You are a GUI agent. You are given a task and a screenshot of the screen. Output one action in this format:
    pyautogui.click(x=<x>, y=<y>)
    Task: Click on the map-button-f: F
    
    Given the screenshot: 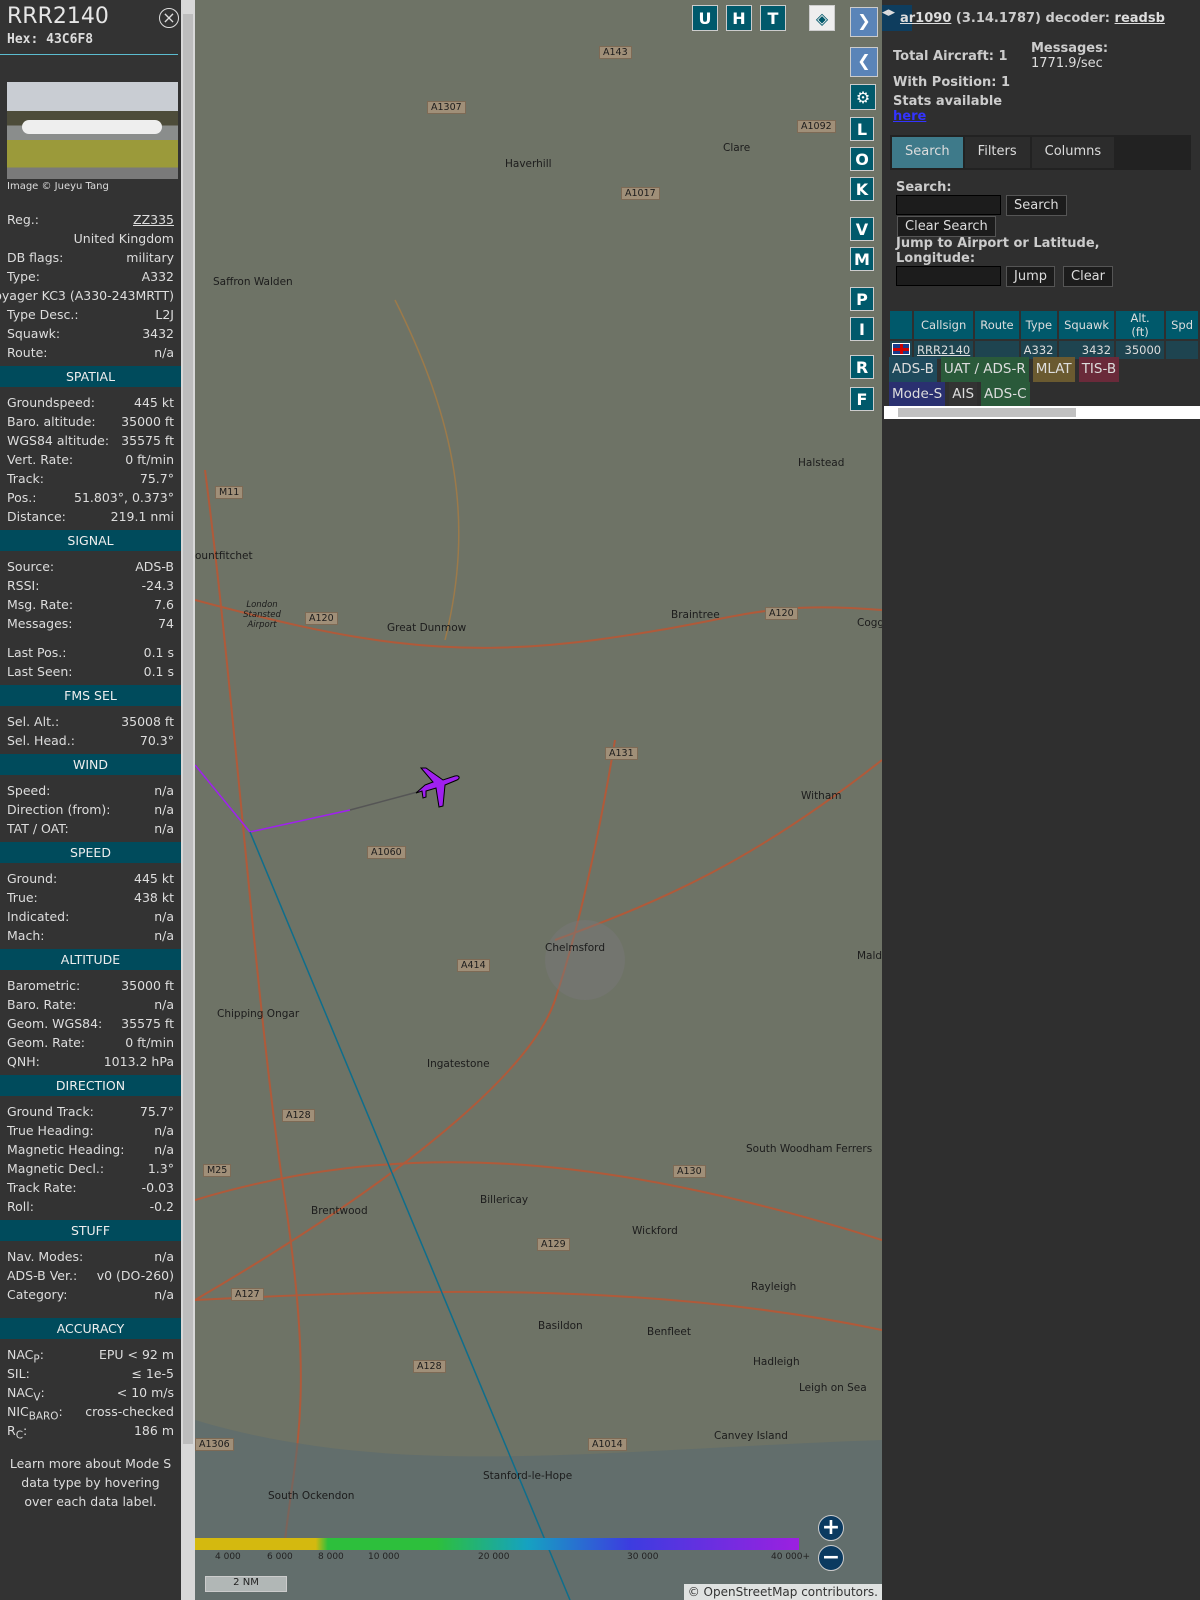 What is the action you would take?
    pyautogui.click(x=862, y=399)
    